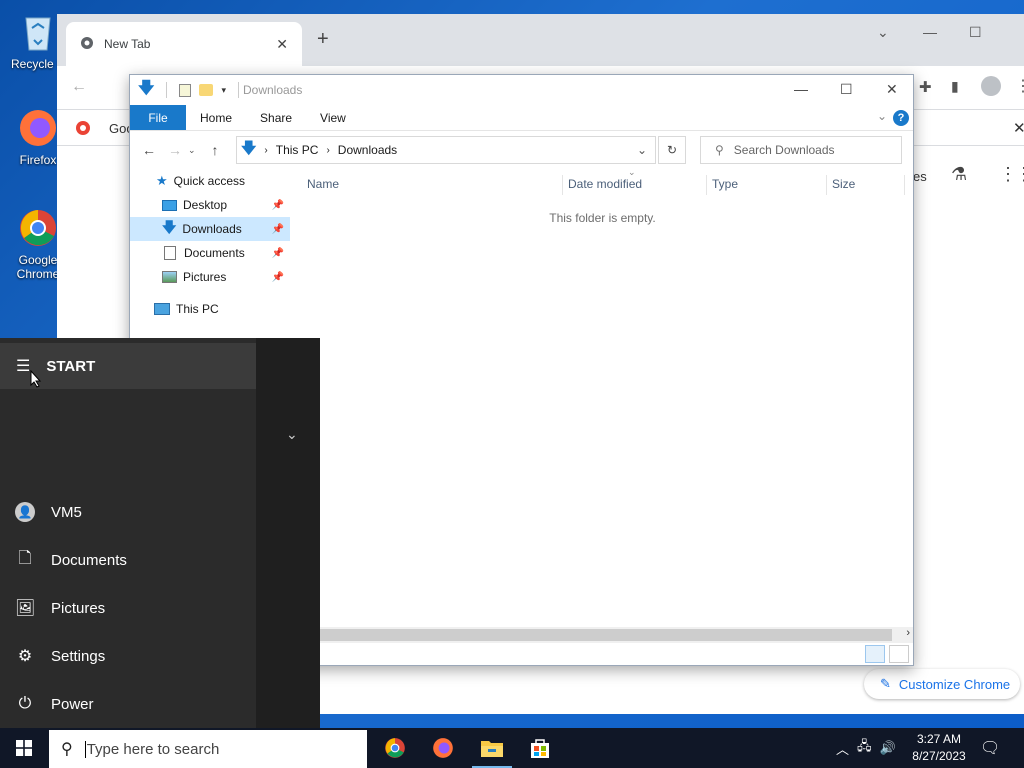 The image size is (1024, 768). I want to click on show-hidden-icons-icon: ︿, so click(842, 748).